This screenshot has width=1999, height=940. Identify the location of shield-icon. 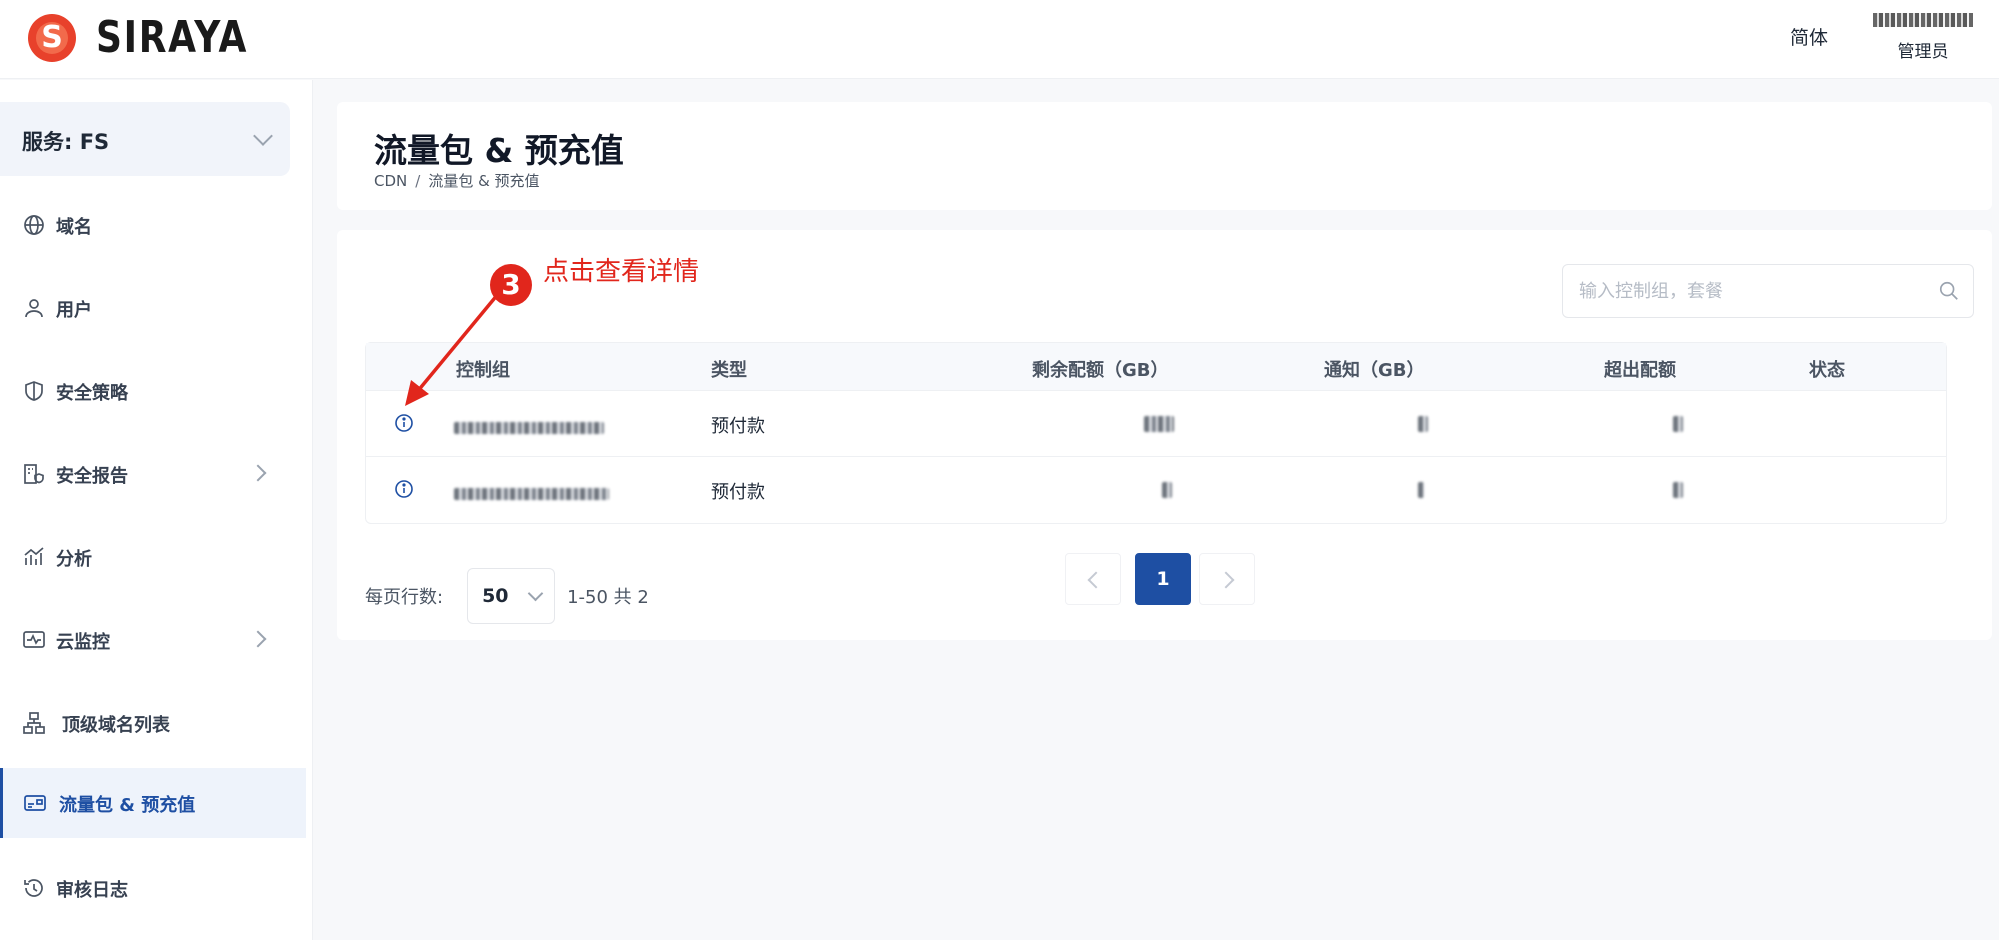
(34, 391).